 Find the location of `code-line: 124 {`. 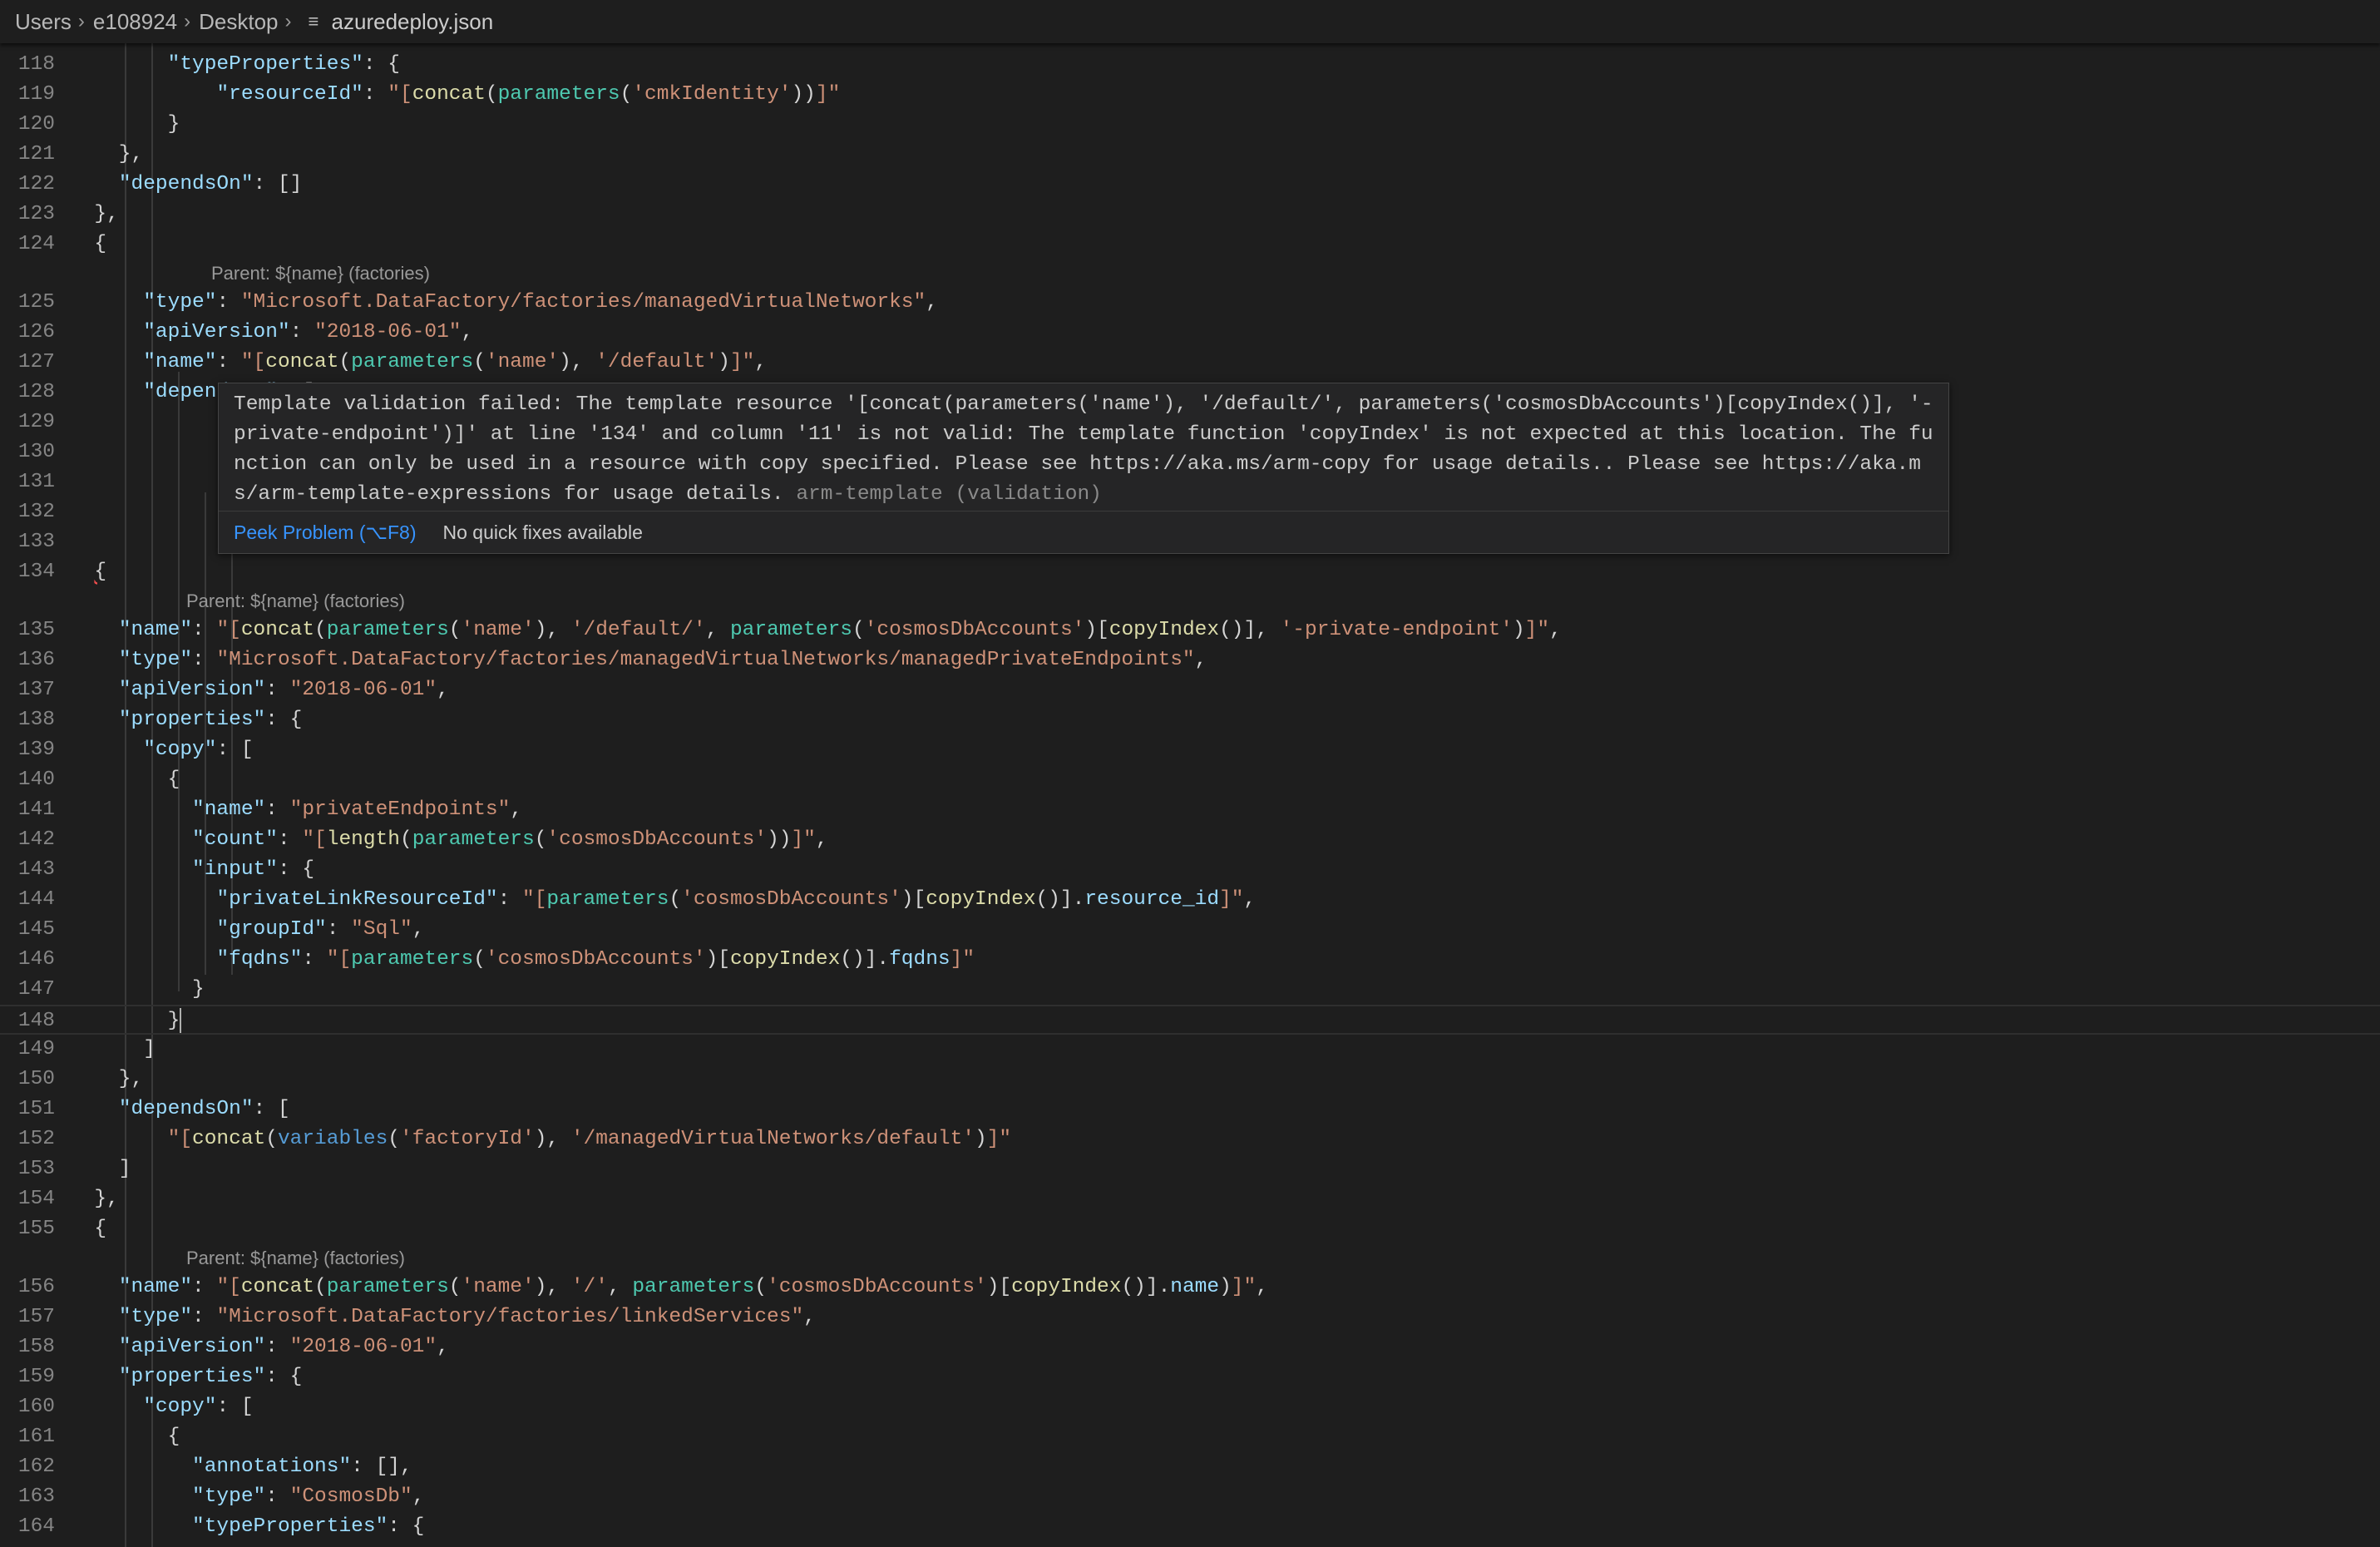

code-line: 124 { is located at coordinates (1190, 244).